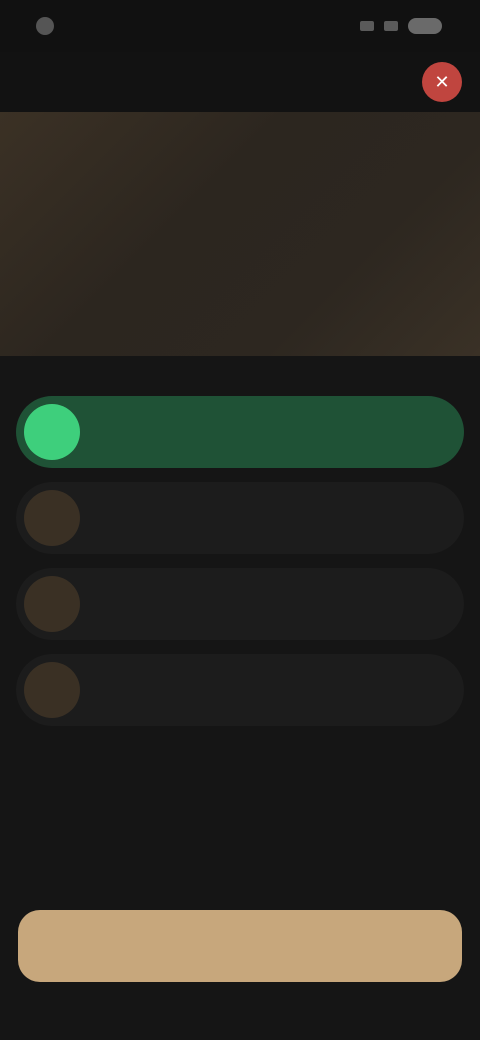 The width and height of the screenshot is (480, 1040). Describe the element at coordinates (425, 26) in the screenshot. I see `battery-icon` at that location.